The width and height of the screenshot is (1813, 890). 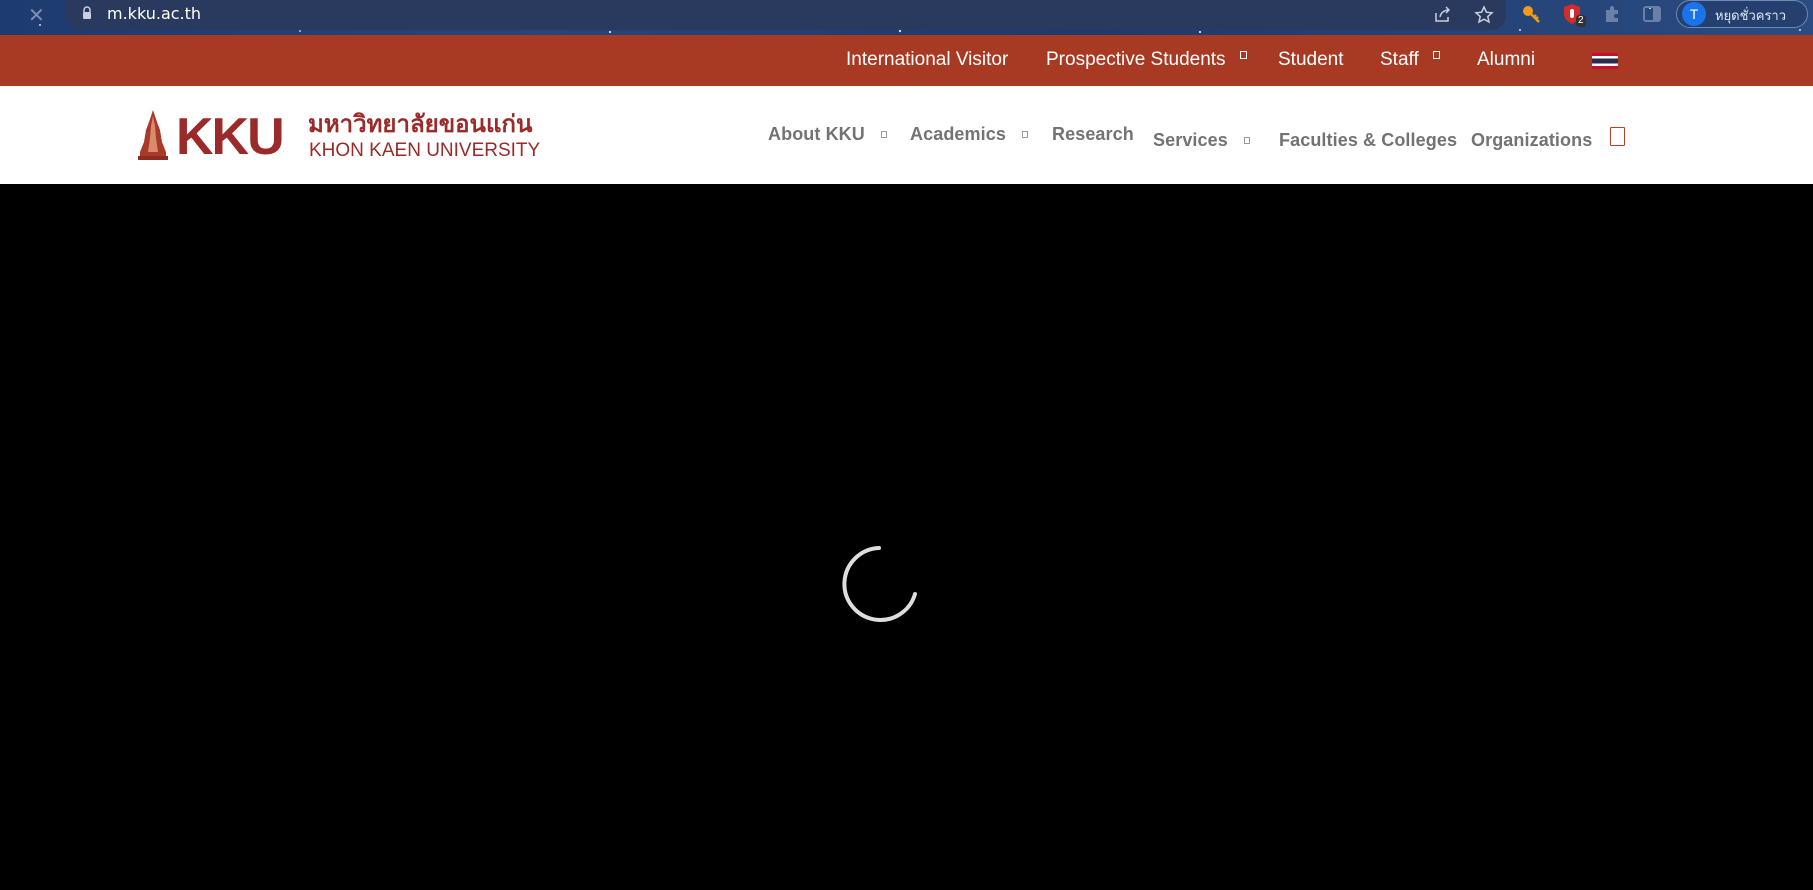 What do you see at coordinates (87, 13) in the screenshot?
I see `lock-icon` at bounding box center [87, 13].